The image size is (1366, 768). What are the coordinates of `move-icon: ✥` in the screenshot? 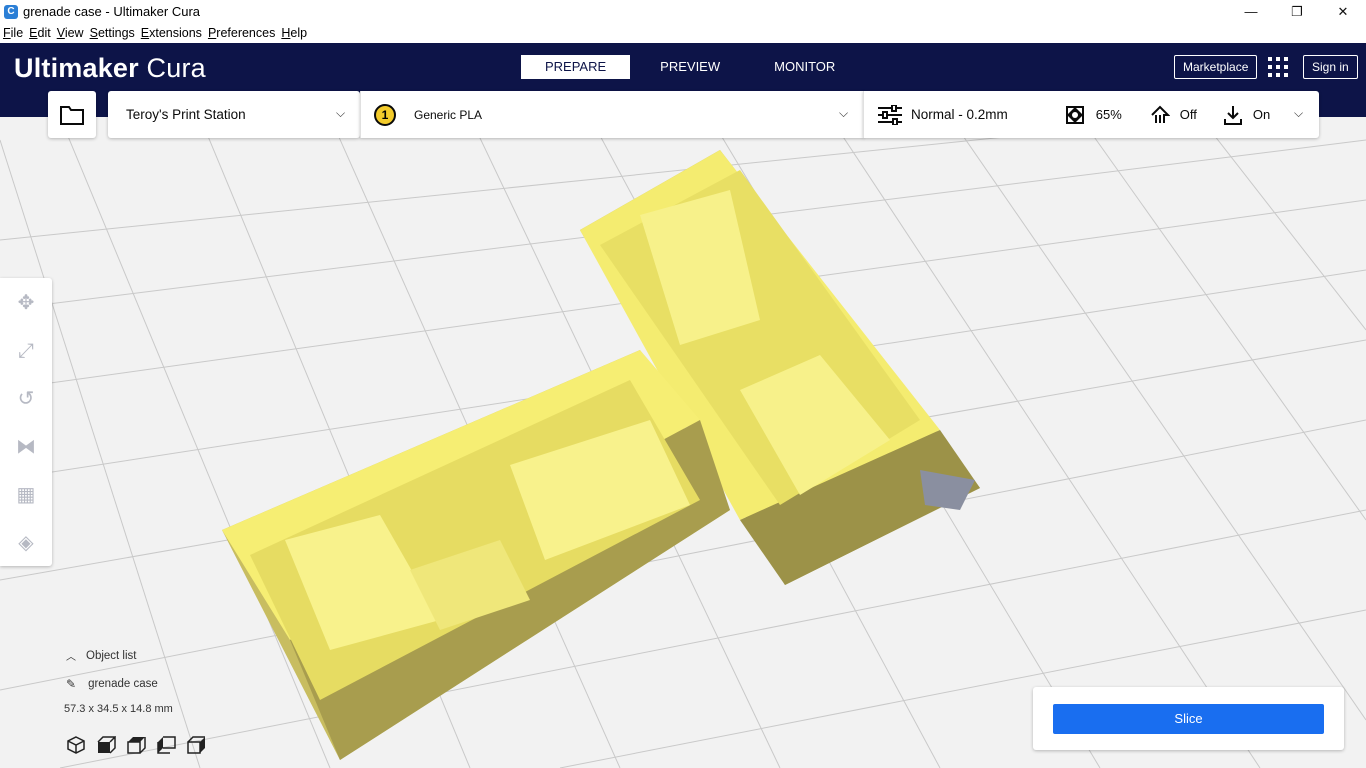 It's located at (26, 303).